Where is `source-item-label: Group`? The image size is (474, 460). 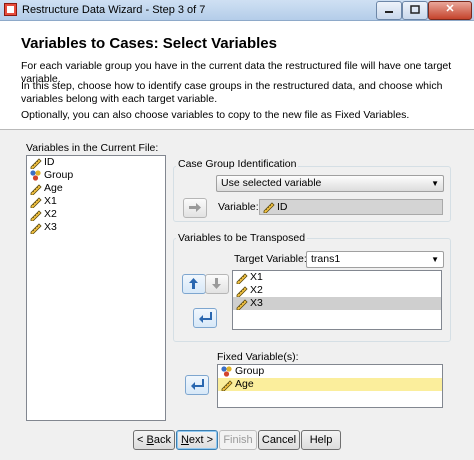
source-item-label: Group is located at coordinates (59, 175).